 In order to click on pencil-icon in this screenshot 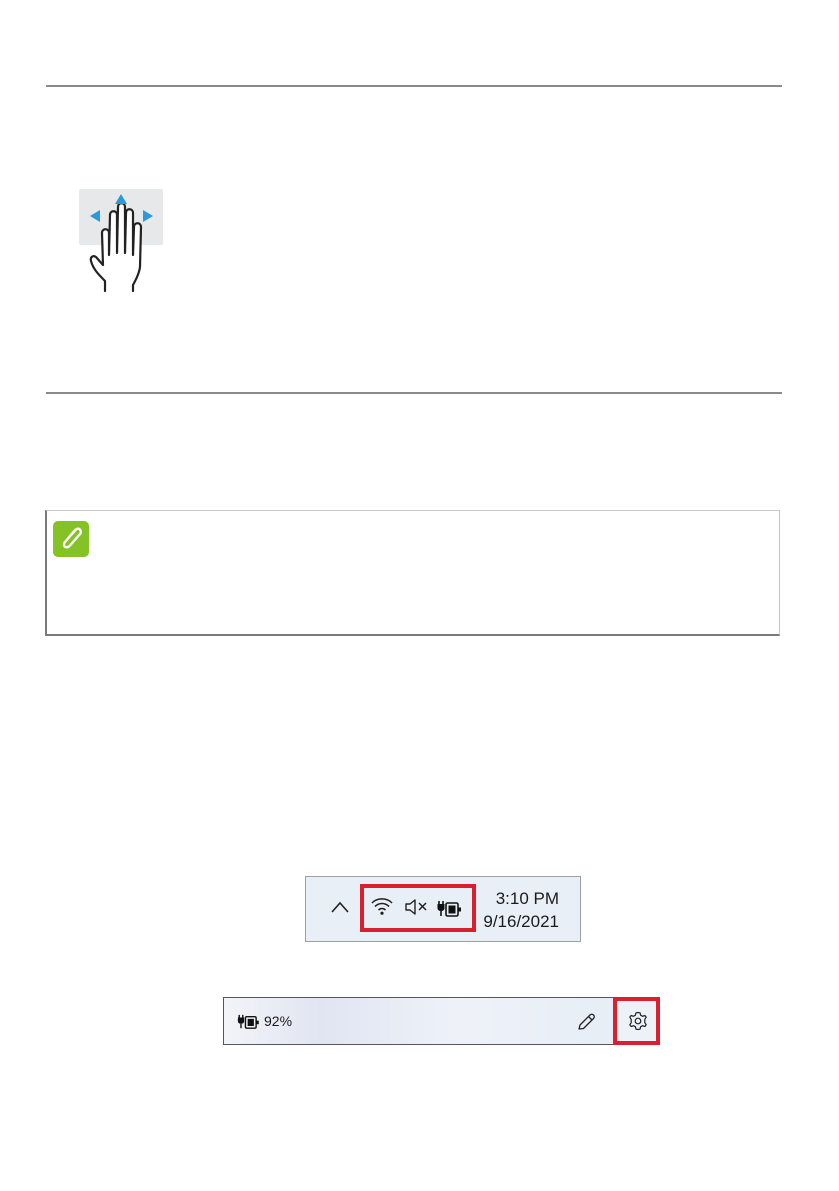, I will do `click(586, 1022)`.